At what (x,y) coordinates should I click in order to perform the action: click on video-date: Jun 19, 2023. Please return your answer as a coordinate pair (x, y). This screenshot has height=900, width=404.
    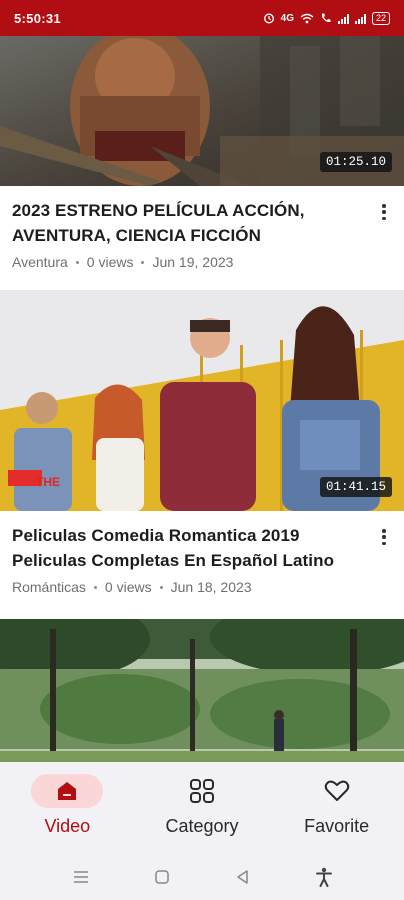
    Looking at the image, I should click on (193, 262).